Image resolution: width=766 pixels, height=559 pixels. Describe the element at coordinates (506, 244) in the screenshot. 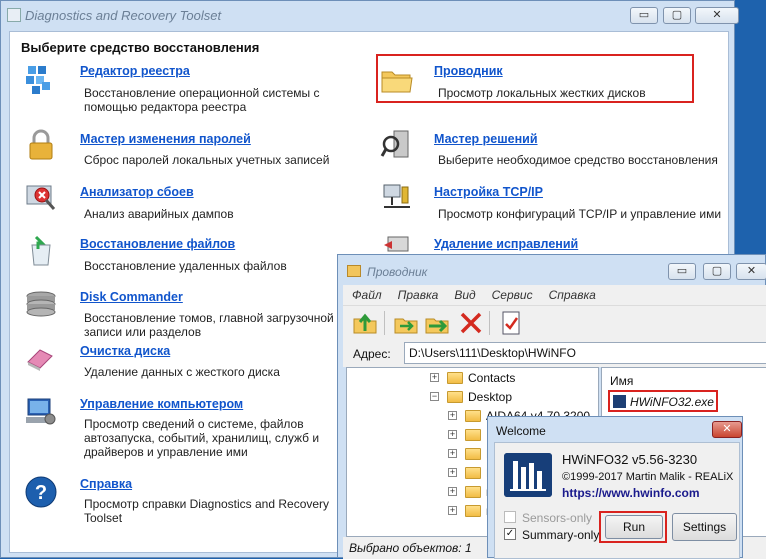

I see `hotfix-uninstall-link: Удаление исправлений` at that location.